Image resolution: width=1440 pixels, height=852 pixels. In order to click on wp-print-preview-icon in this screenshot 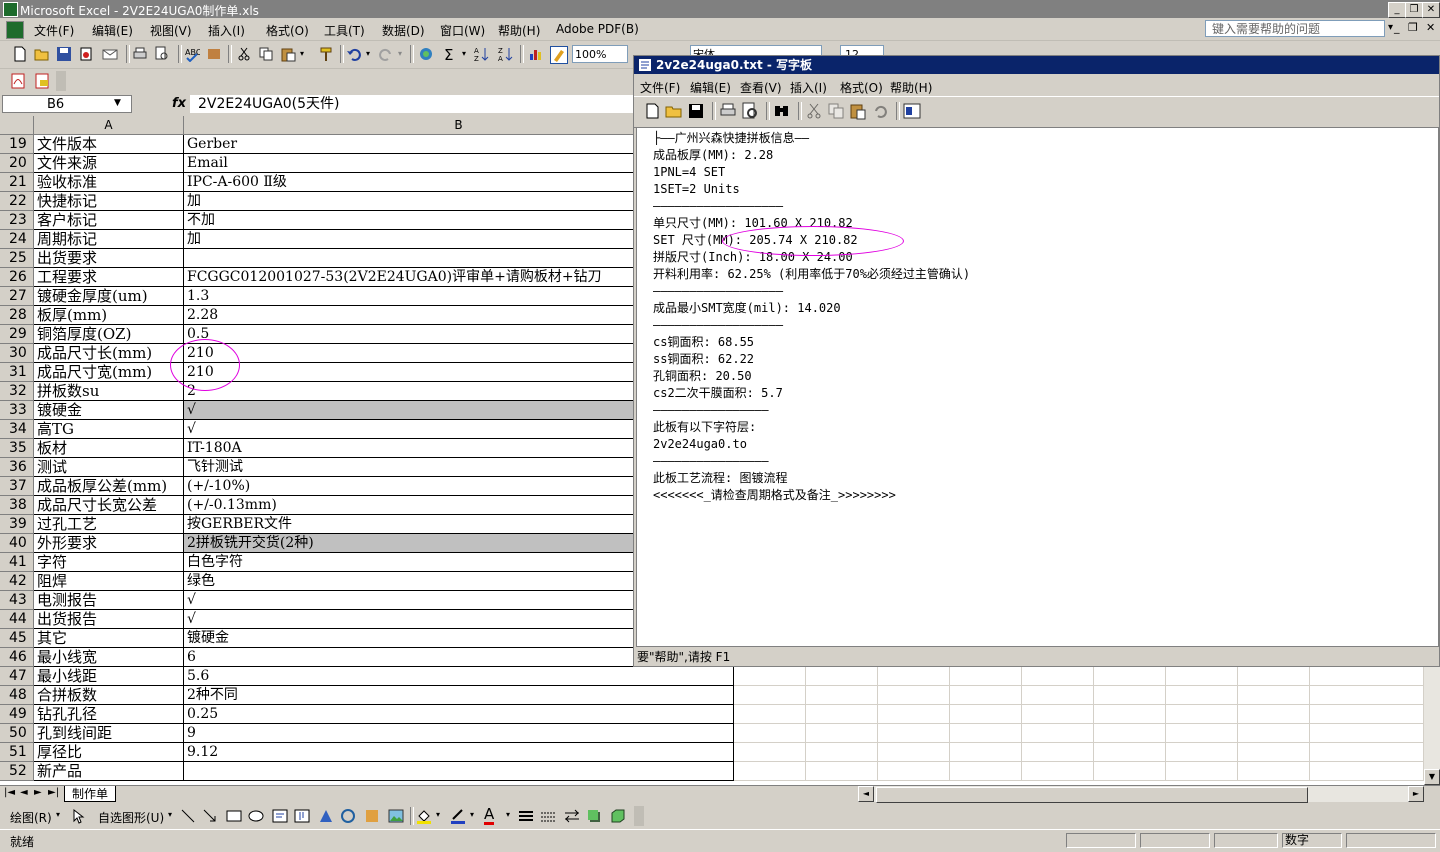, I will do `click(750, 111)`.